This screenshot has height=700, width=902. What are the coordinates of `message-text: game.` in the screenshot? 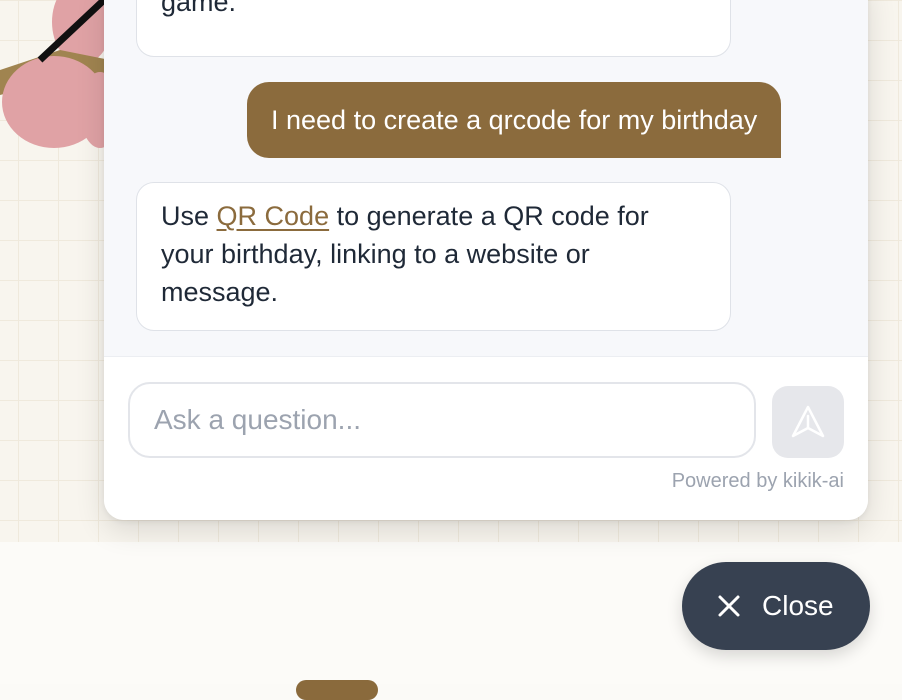 It's located at (199, 8).